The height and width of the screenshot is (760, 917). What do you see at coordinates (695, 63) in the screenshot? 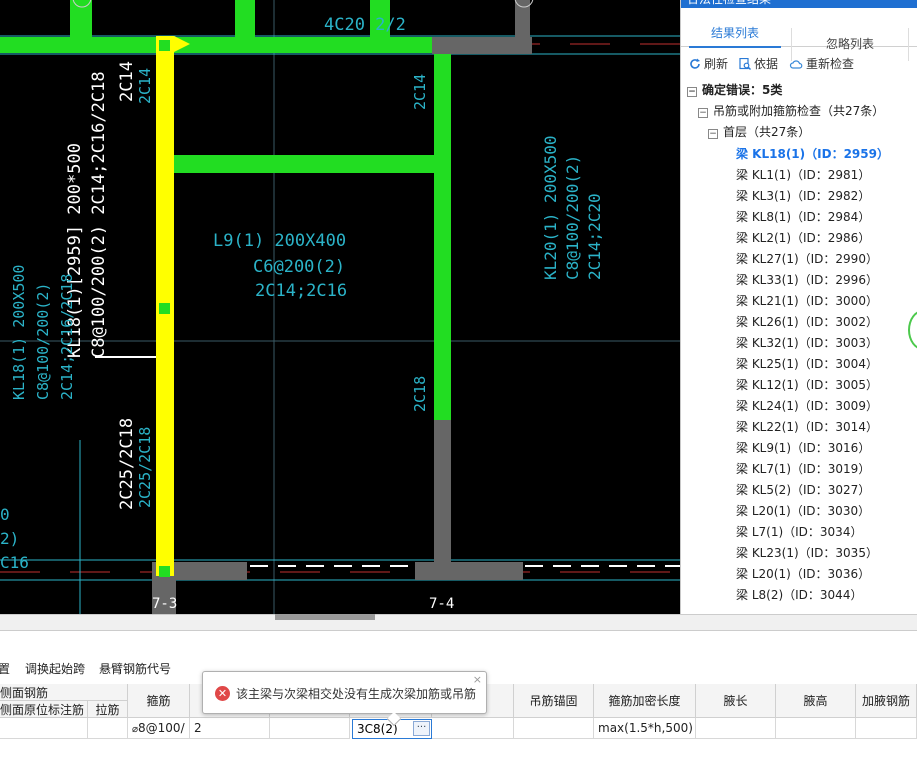
I see `refresh-icon` at bounding box center [695, 63].